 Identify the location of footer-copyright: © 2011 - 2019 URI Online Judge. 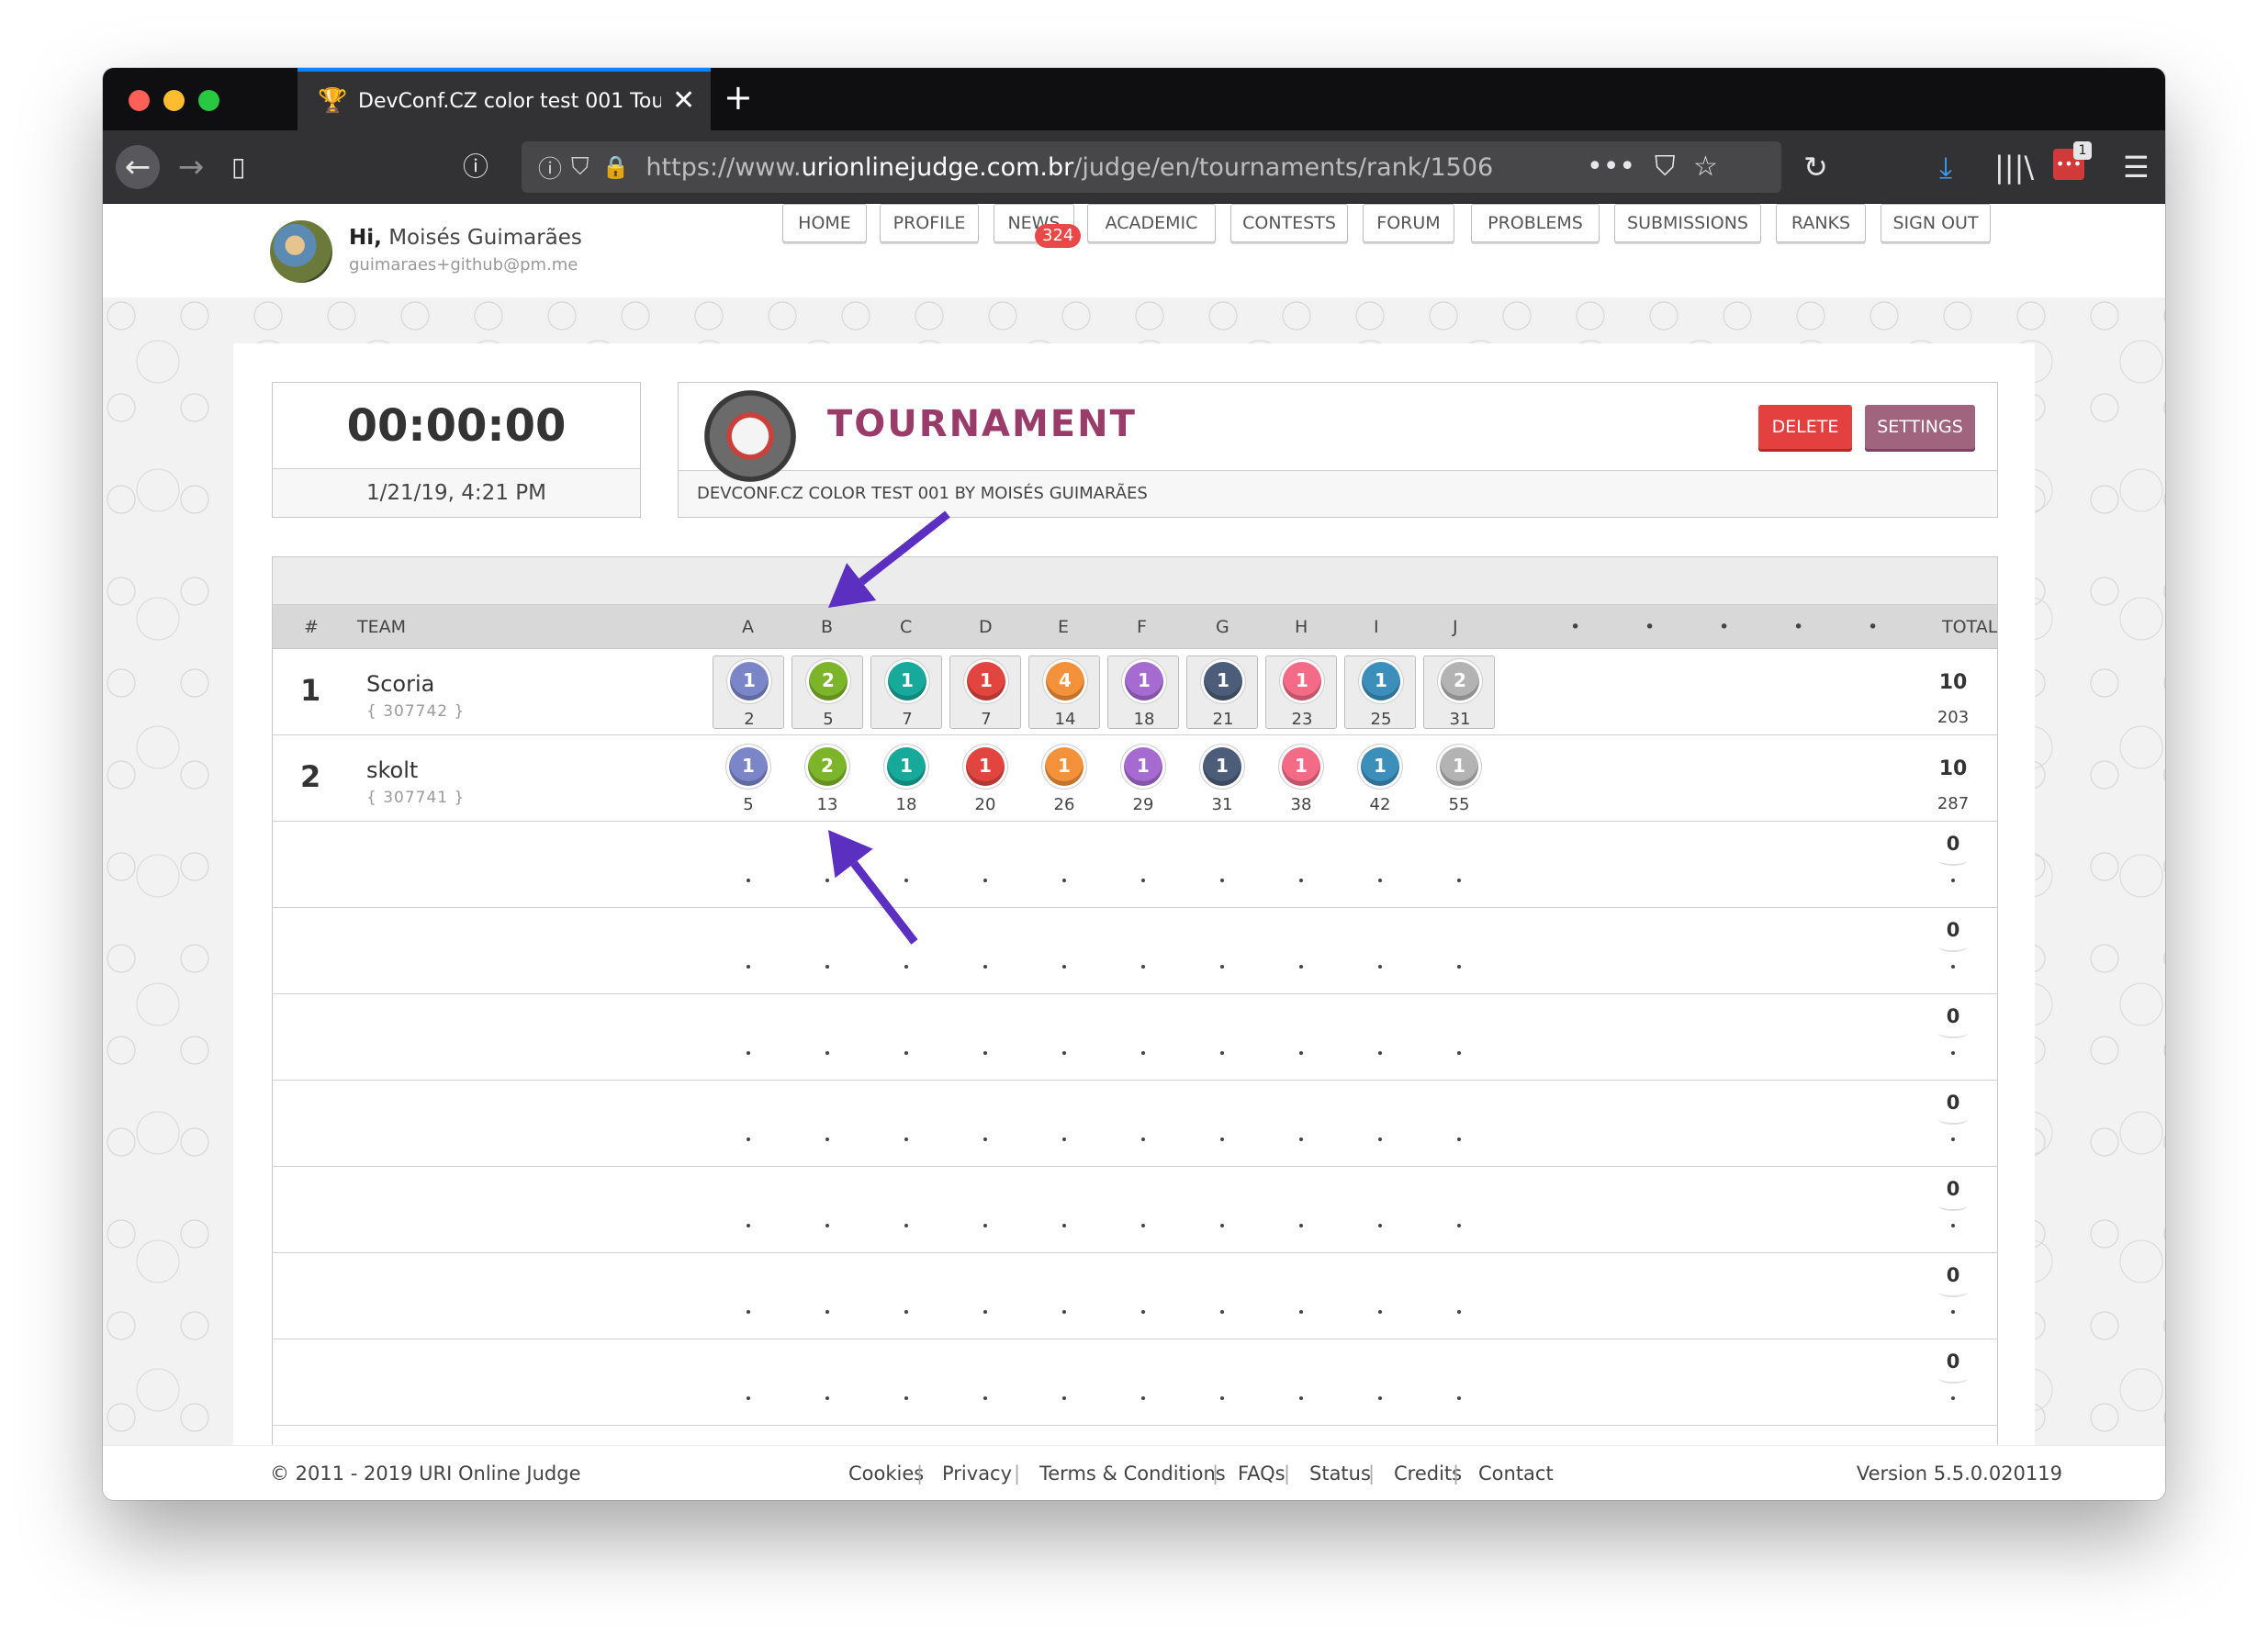
(426, 1474).